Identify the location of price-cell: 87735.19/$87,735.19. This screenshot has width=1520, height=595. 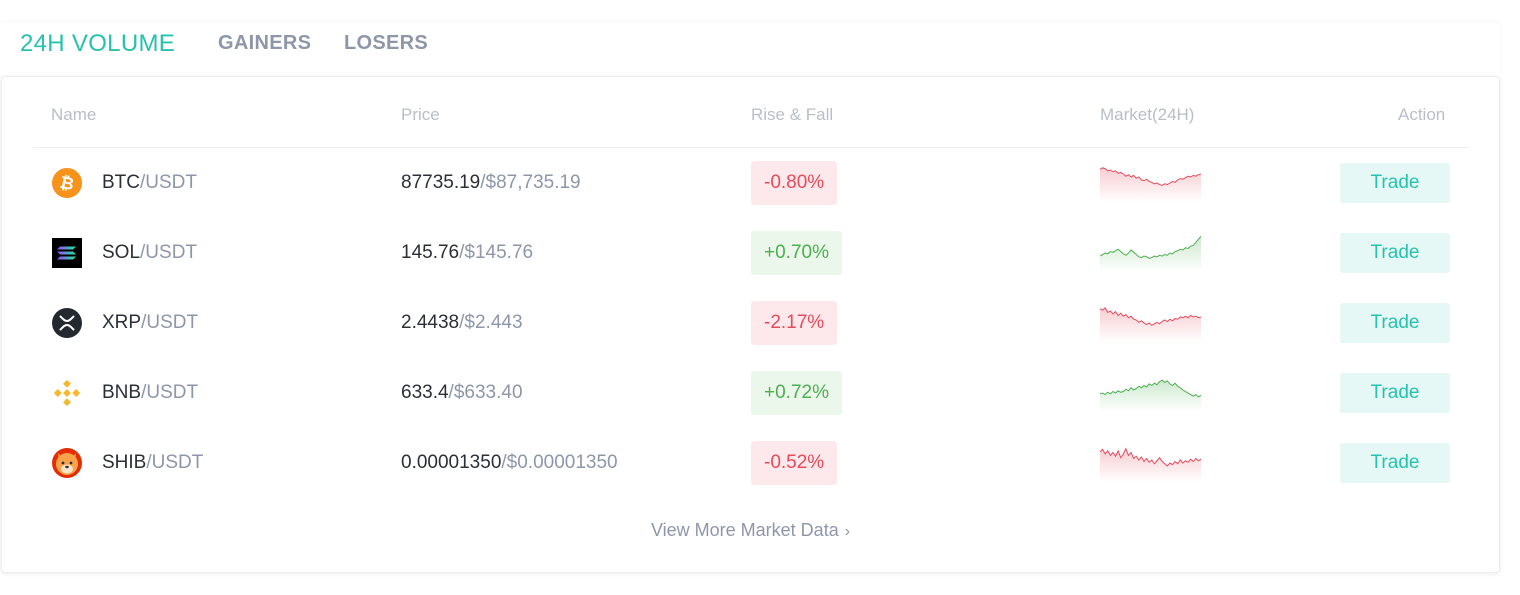
(491, 183).